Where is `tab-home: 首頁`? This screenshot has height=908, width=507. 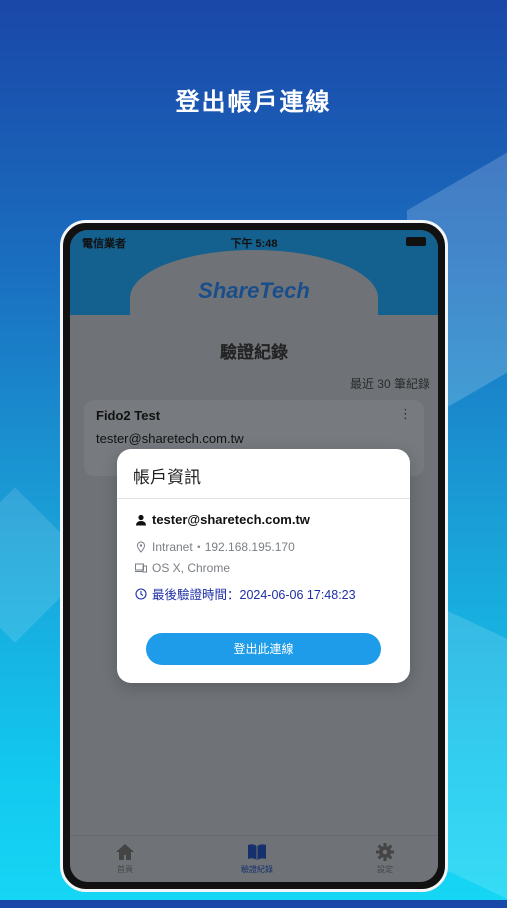 tab-home: 首頁 is located at coordinates (125, 858).